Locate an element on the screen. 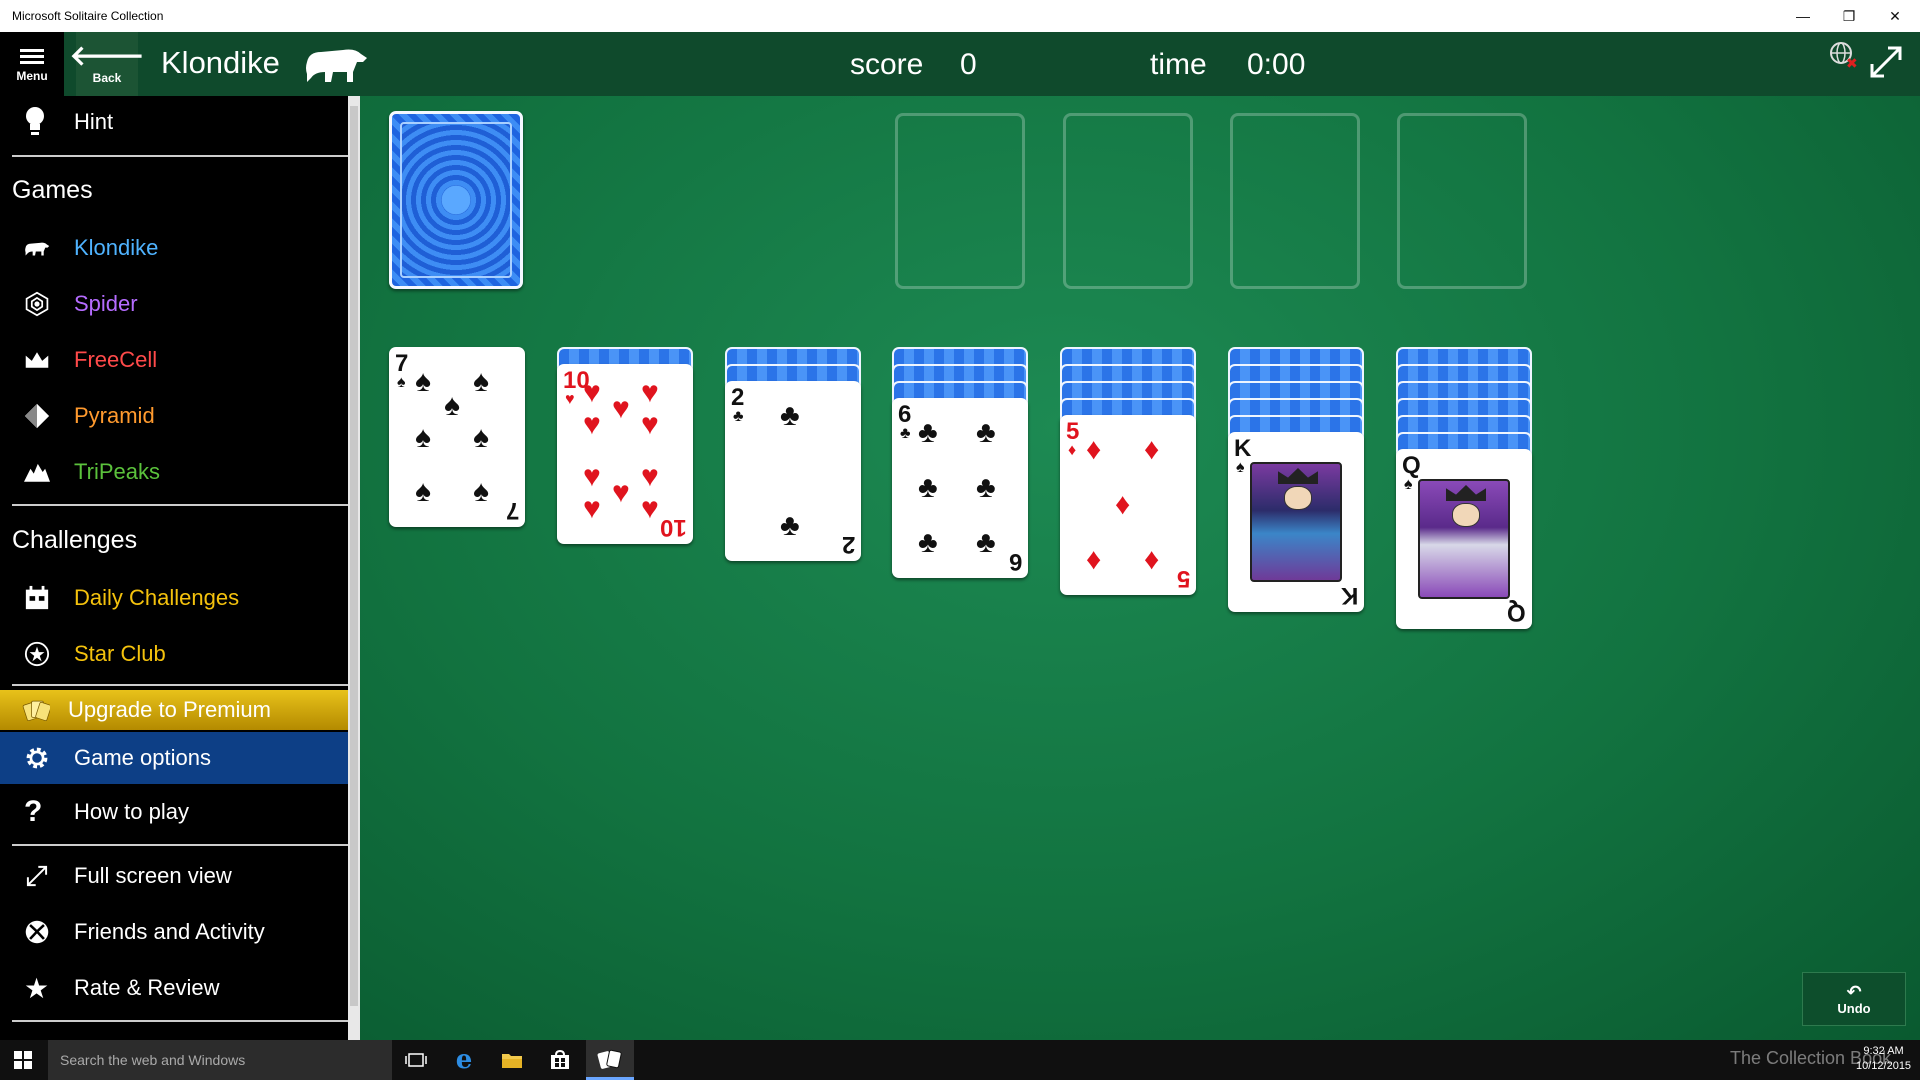 Image resolution: width=1920 pixels, height=1080 pixels. king-portrait-image is located at coordinates (1296, 522).